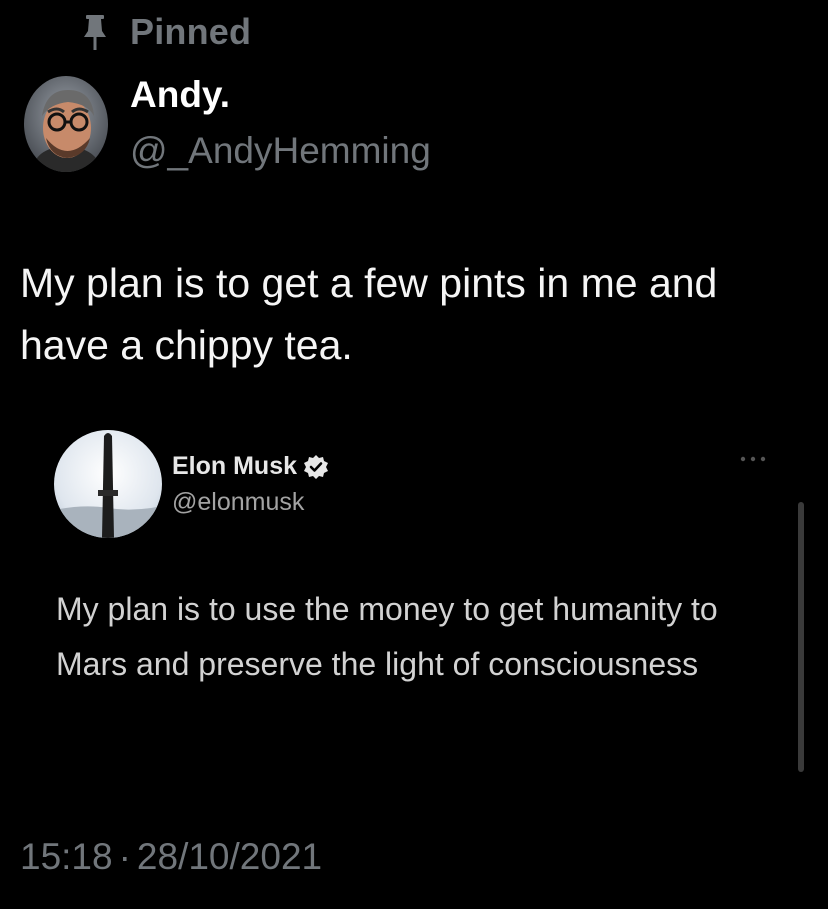 Image resolution: width=828 pixels, height=909 pixels. I want to click on pinned-label: Pinned, so click(191, 31).